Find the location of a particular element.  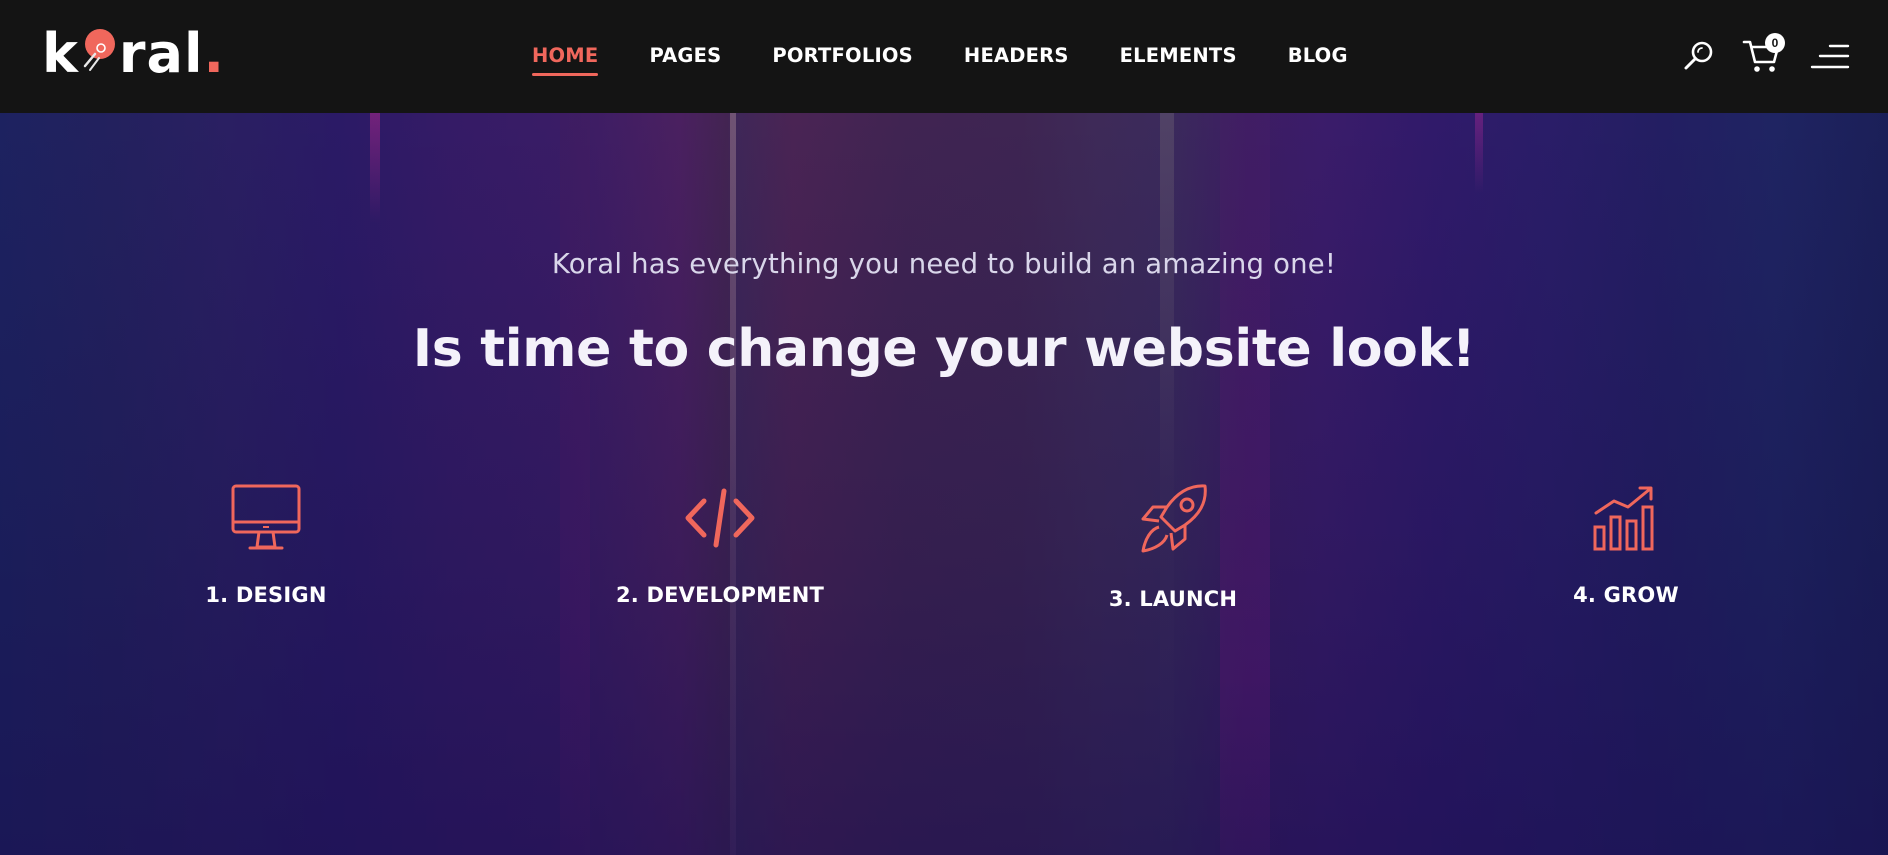

logo: k ral . is located at coordinates (134, 53).